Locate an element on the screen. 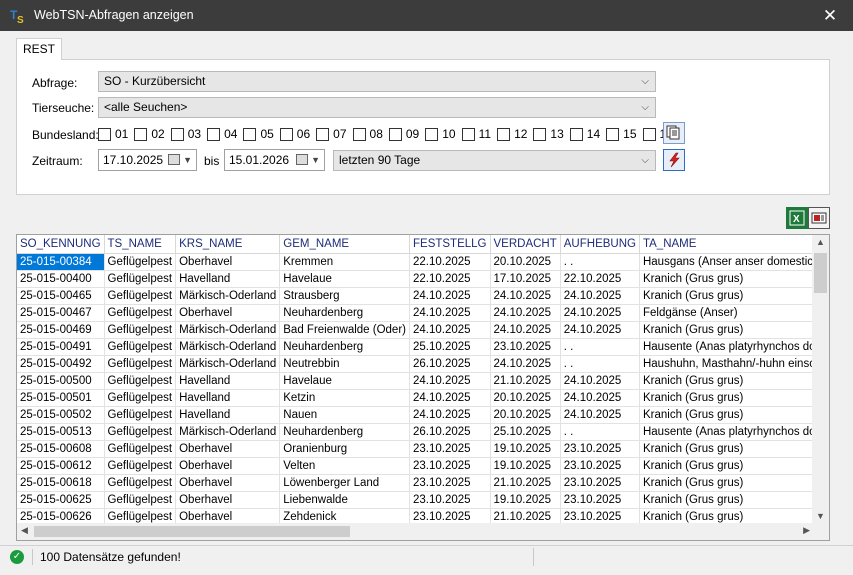 The width and height of the screenshot is (853, 575). column-header-aufhebung: AUFHEBUNG is located at coordinates (600, 244).